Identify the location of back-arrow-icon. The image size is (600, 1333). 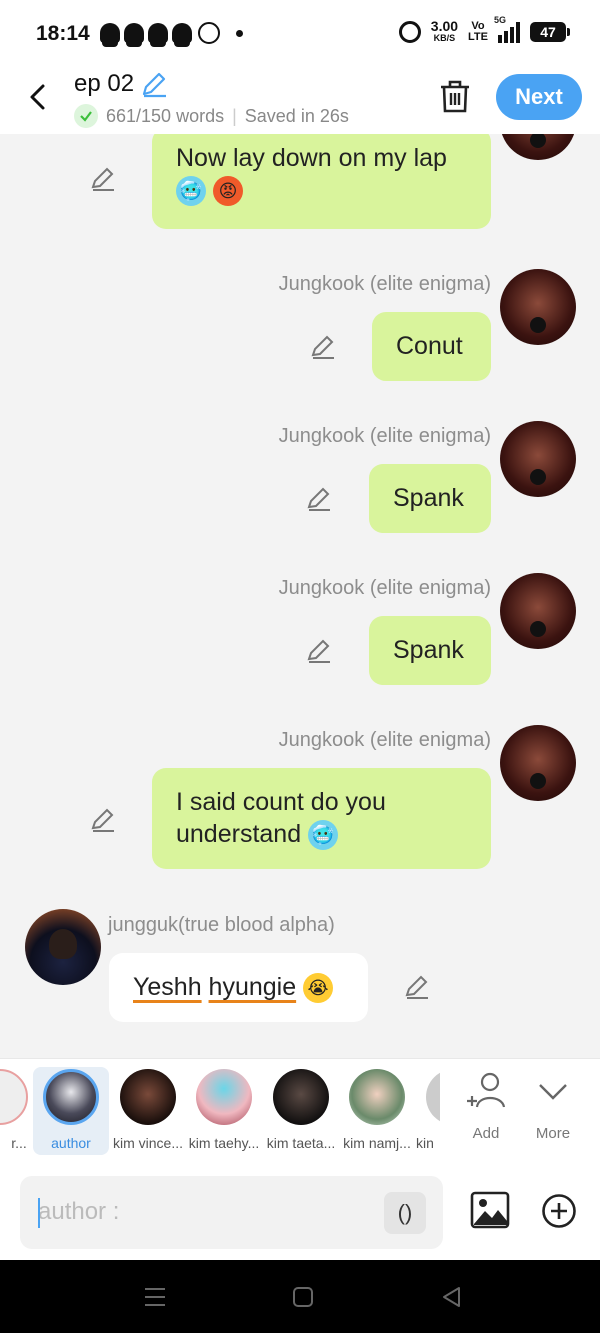
(39, 97).